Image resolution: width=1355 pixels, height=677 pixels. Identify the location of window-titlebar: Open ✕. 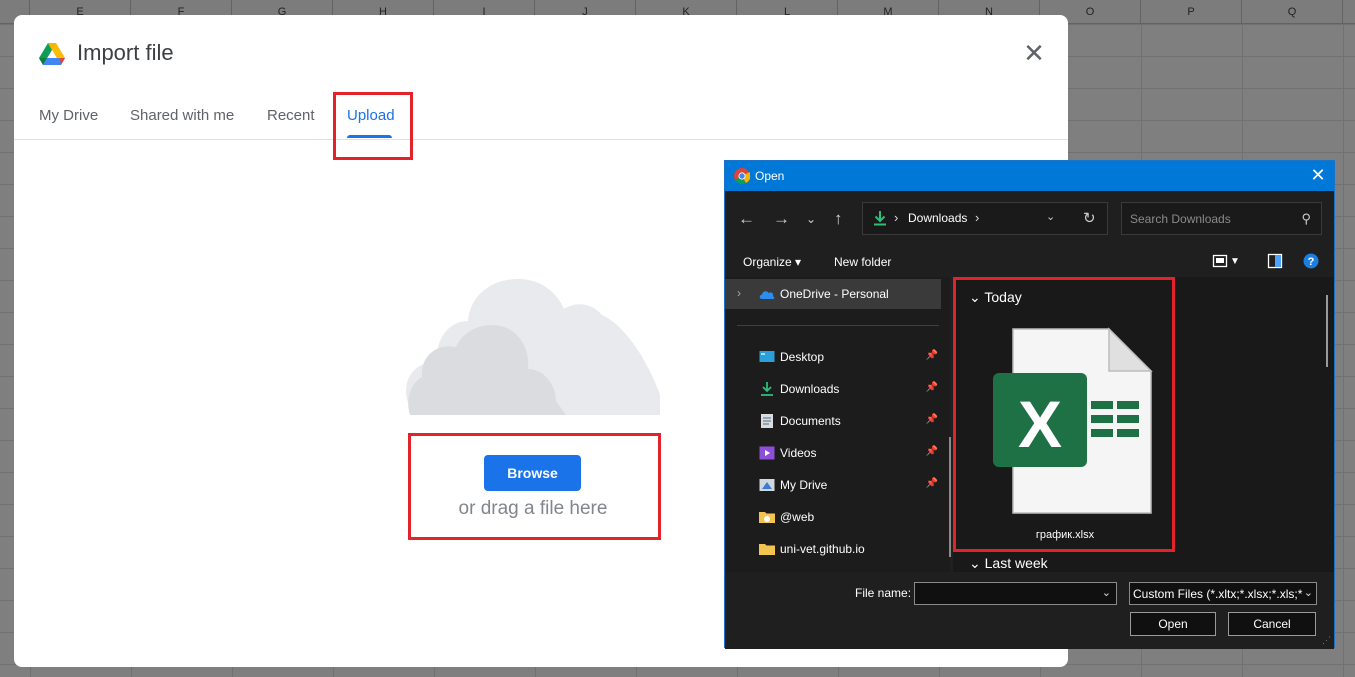
(1029, 176).